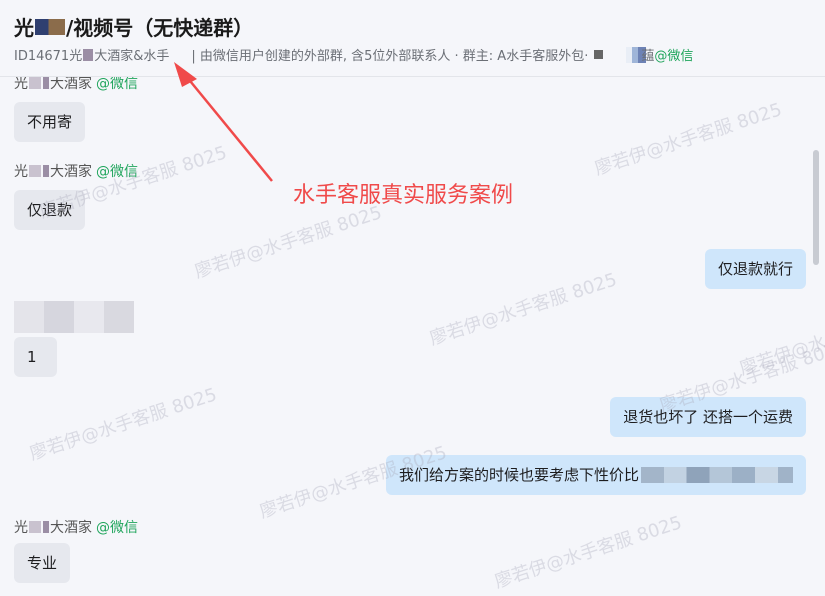 The width and height of the screenshot is (825, 596). I want to click on message-text: 我们给方案的时候也要考虑下性价比, so click(518, 475).